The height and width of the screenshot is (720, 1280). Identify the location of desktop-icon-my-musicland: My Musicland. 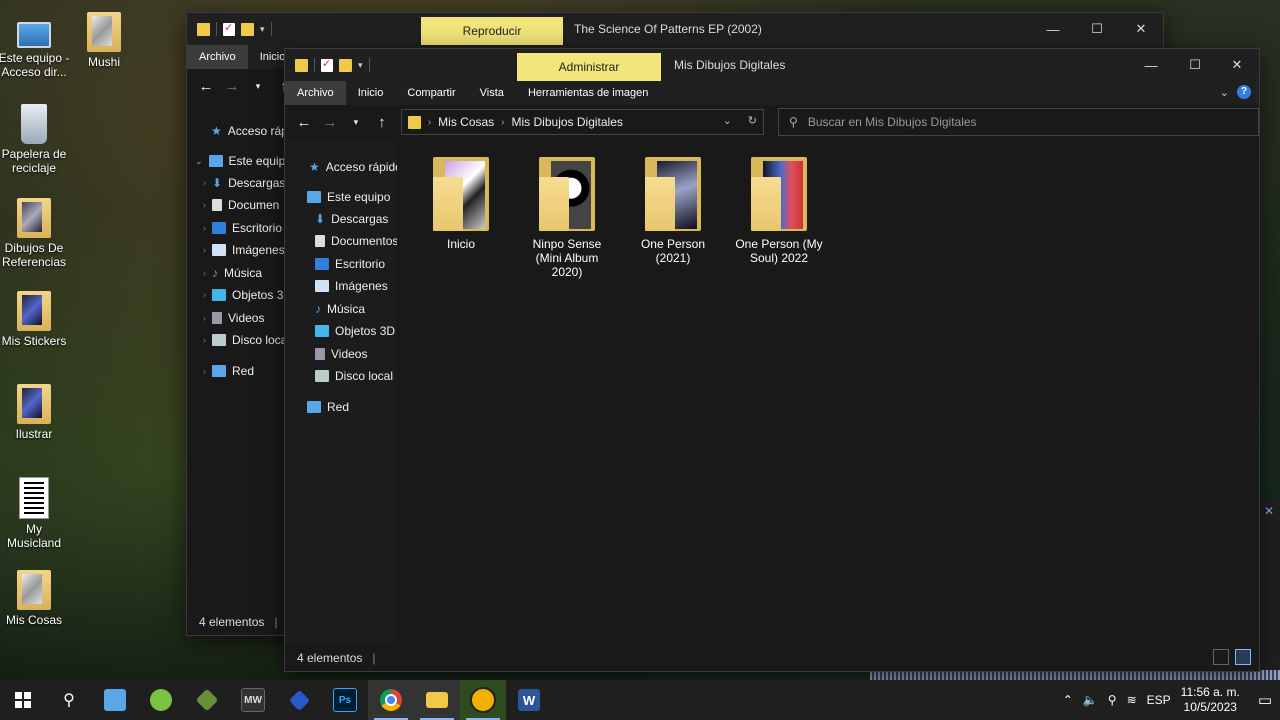
(35, 513).